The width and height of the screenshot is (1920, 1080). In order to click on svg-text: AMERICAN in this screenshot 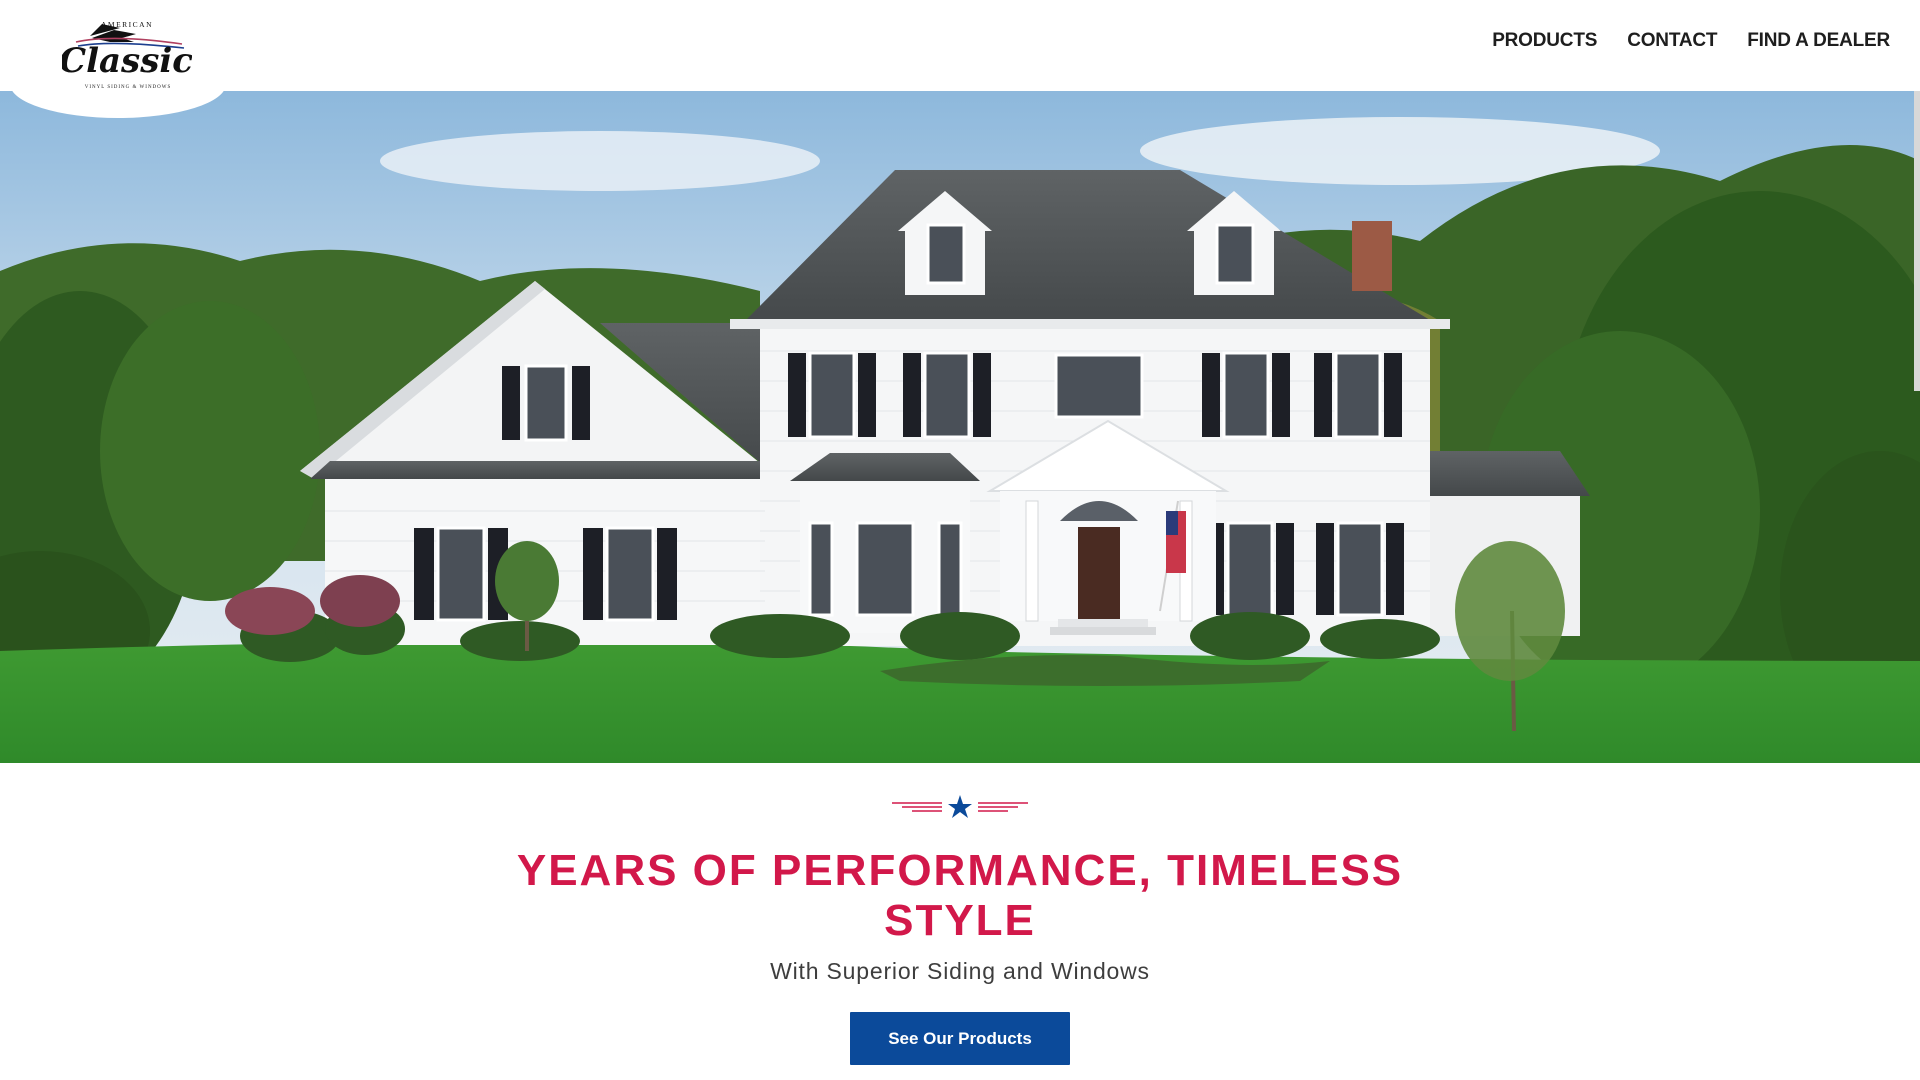, I will do `click(127, 24)`.